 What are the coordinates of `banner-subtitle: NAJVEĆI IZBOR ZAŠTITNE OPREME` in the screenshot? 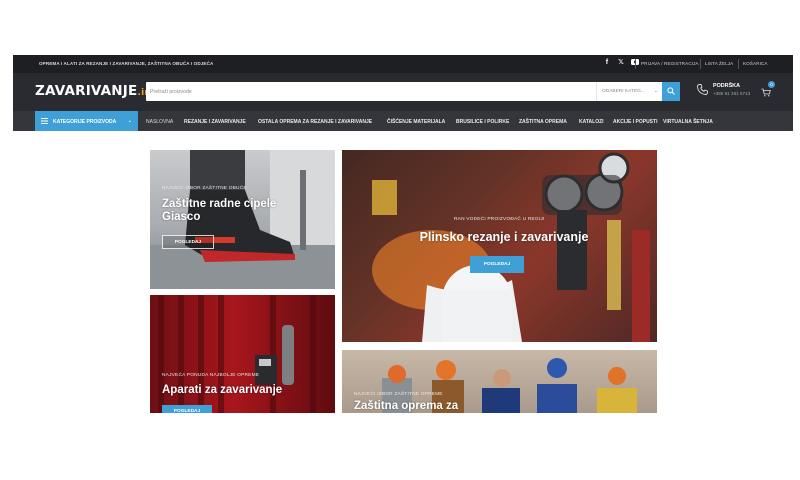 It's located at (398, 394).